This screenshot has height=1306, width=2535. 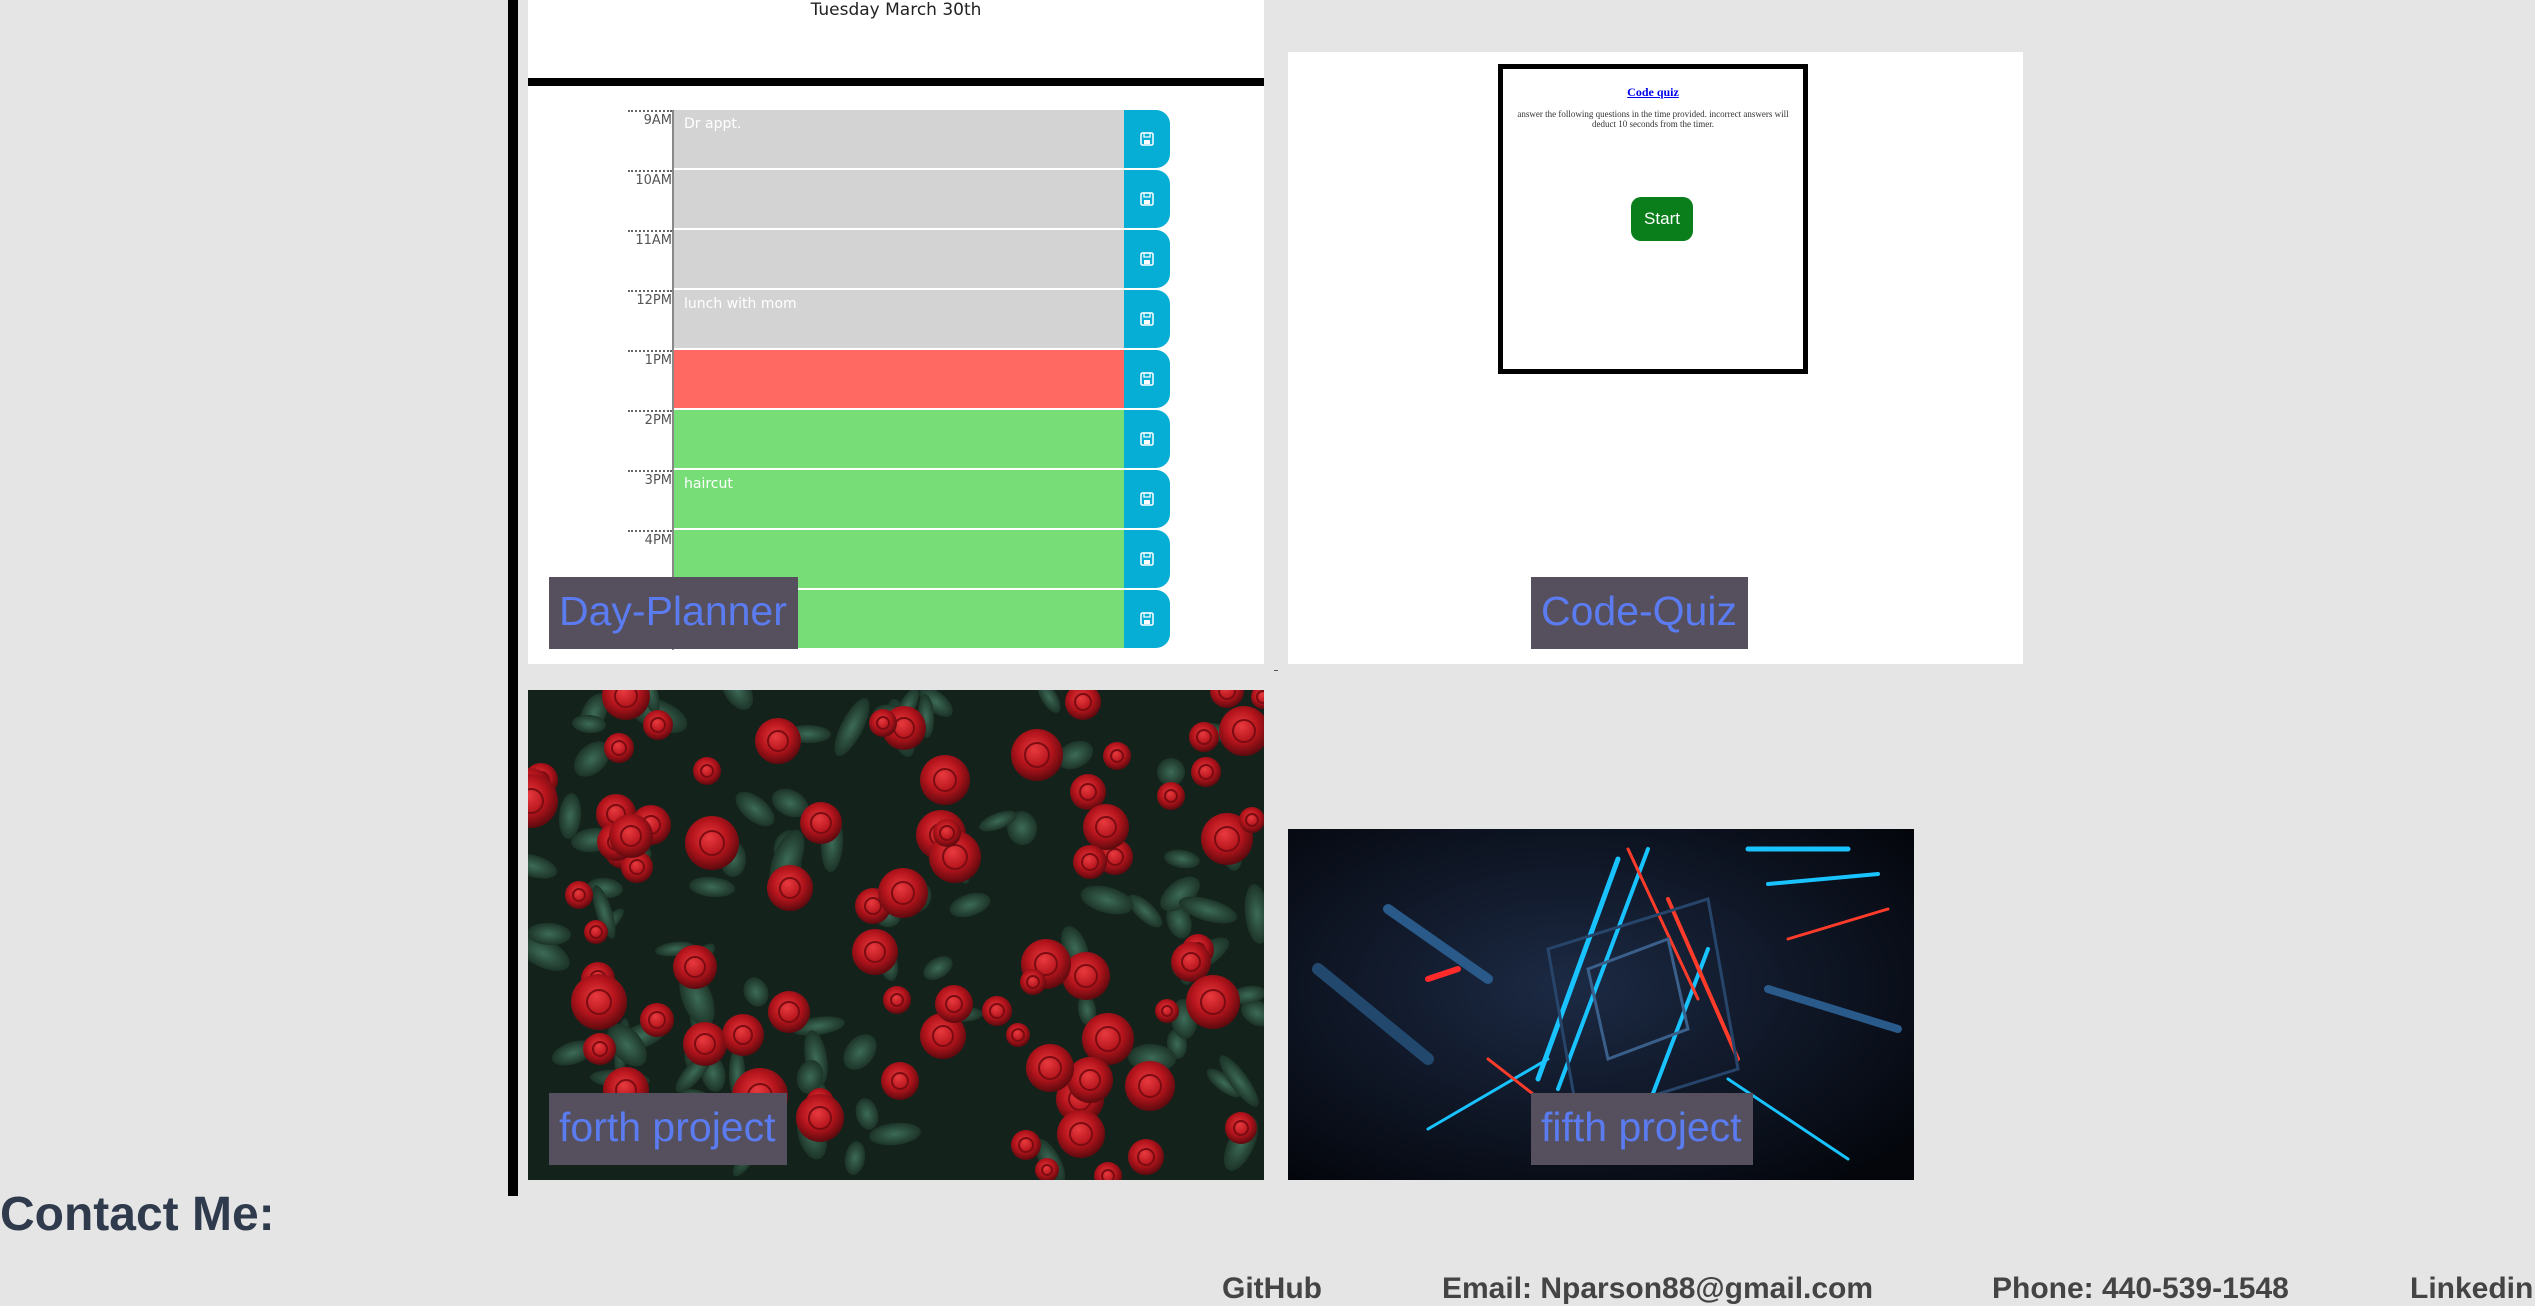 I want to click on planner-row: 2PM, so click(x=896, y=440).